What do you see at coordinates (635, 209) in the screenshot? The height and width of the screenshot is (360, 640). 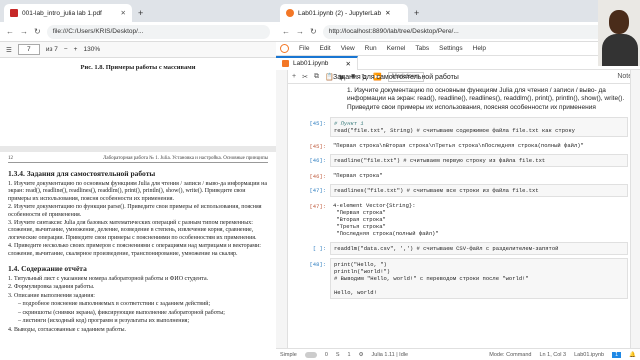 I see `right-sidebar` at bounding box center [635, 209].